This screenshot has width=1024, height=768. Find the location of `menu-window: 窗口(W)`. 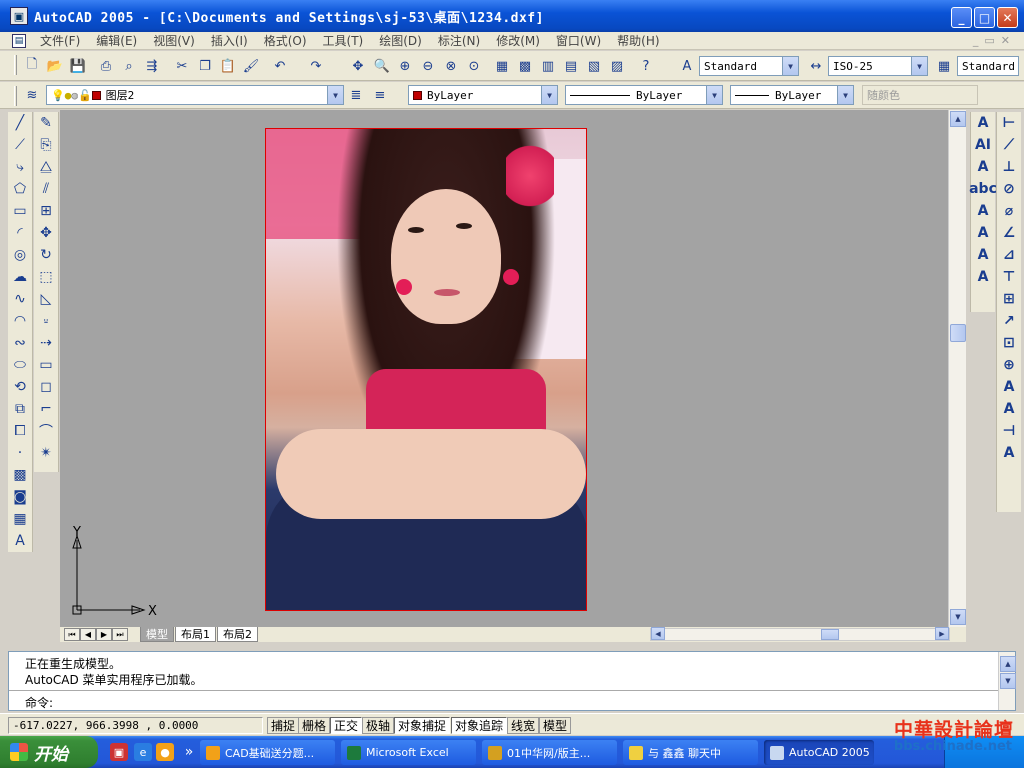

menu-window: 窗口(W) is located at coordinates (578, 40).